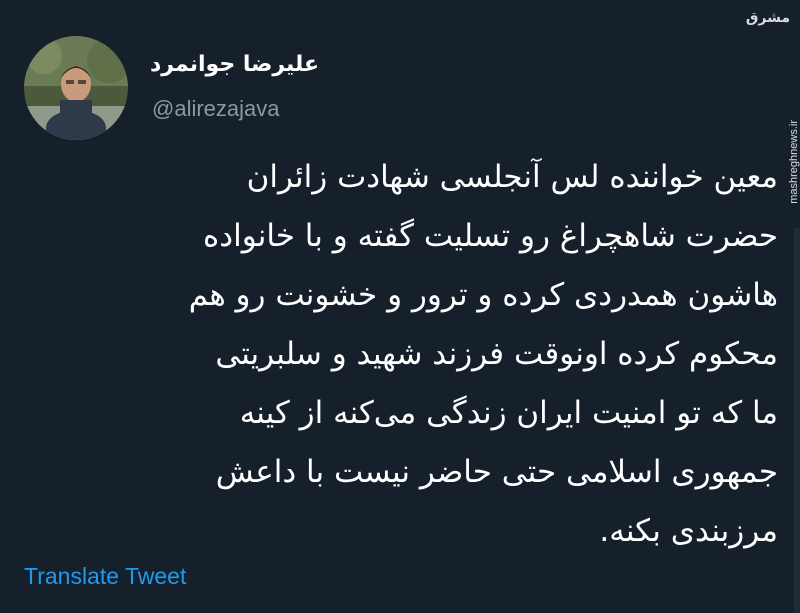 The width and height of the screenshot is (800, 613). Describe the element at coordinates (794, 162) in the screenshot. I see `watermark-url: mashreghnews.ir` at that location.